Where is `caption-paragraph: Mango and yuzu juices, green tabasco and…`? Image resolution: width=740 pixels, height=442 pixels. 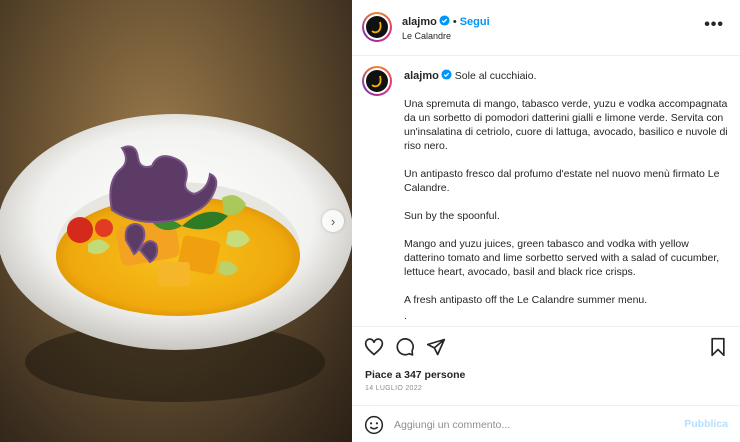 caption-paragraph: Mango and yuzu juices, green tabasco and… is located at coordinates (562, 258).